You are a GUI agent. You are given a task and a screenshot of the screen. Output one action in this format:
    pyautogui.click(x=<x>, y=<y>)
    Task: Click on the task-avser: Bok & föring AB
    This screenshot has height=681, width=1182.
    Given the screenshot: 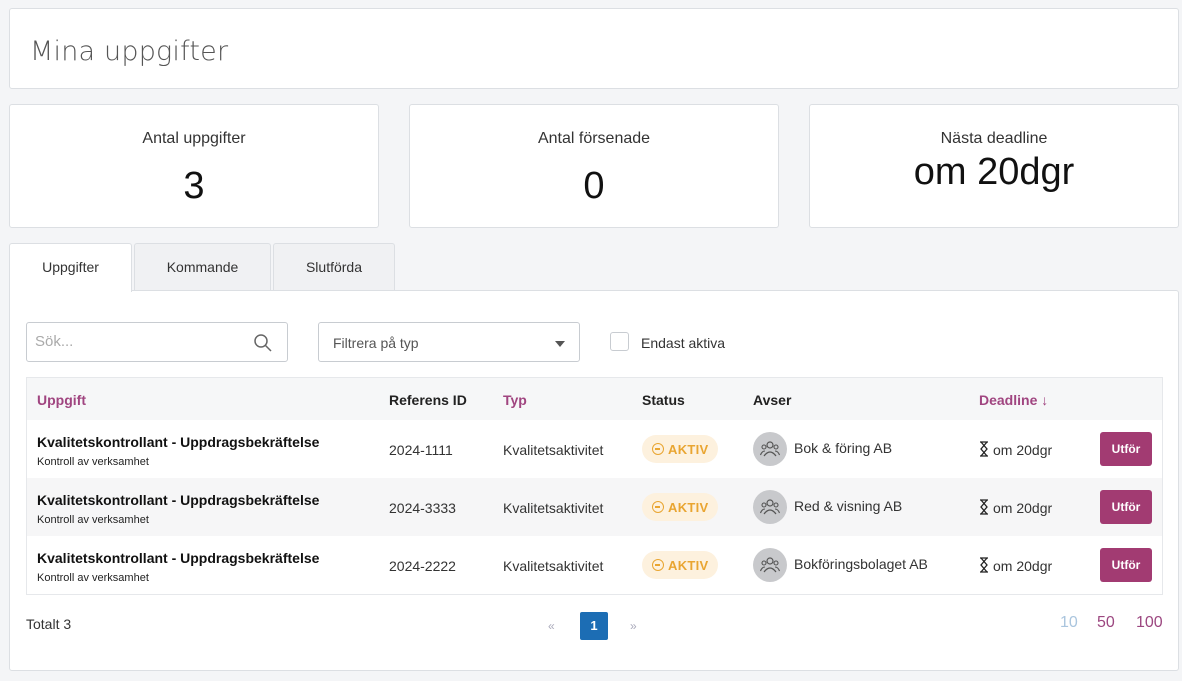 What is the action you would take?
    pyautogui.click(x=843, y=448)
    